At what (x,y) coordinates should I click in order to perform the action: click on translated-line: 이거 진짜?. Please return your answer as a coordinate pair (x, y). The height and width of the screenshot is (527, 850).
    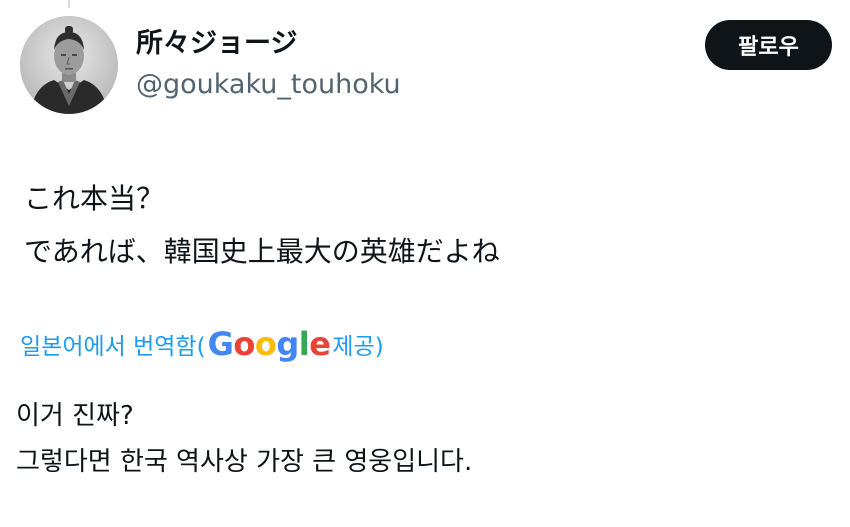
    Looking at the image, I should click on (75, 416).